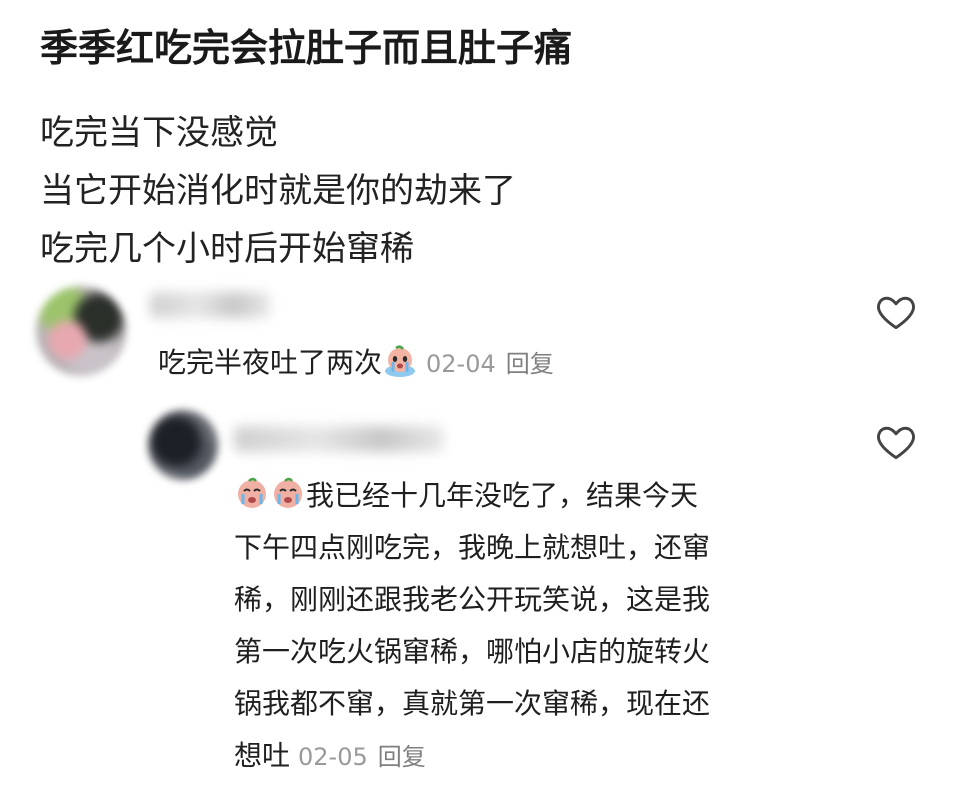 The height and width of the screenshot is (800, 960). Describe the element at coordinates (306, 48) in the screenshot. I see `post-title: 季季红吃完会拉肚子而且肚子痛` at that location.